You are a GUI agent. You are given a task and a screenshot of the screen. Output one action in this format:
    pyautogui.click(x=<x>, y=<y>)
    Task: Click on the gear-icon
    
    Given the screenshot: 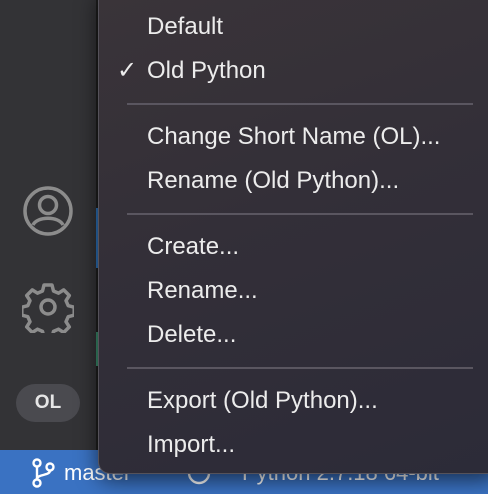 What is the action you would take?
    pyautogui.click(x=48, y=307)
    